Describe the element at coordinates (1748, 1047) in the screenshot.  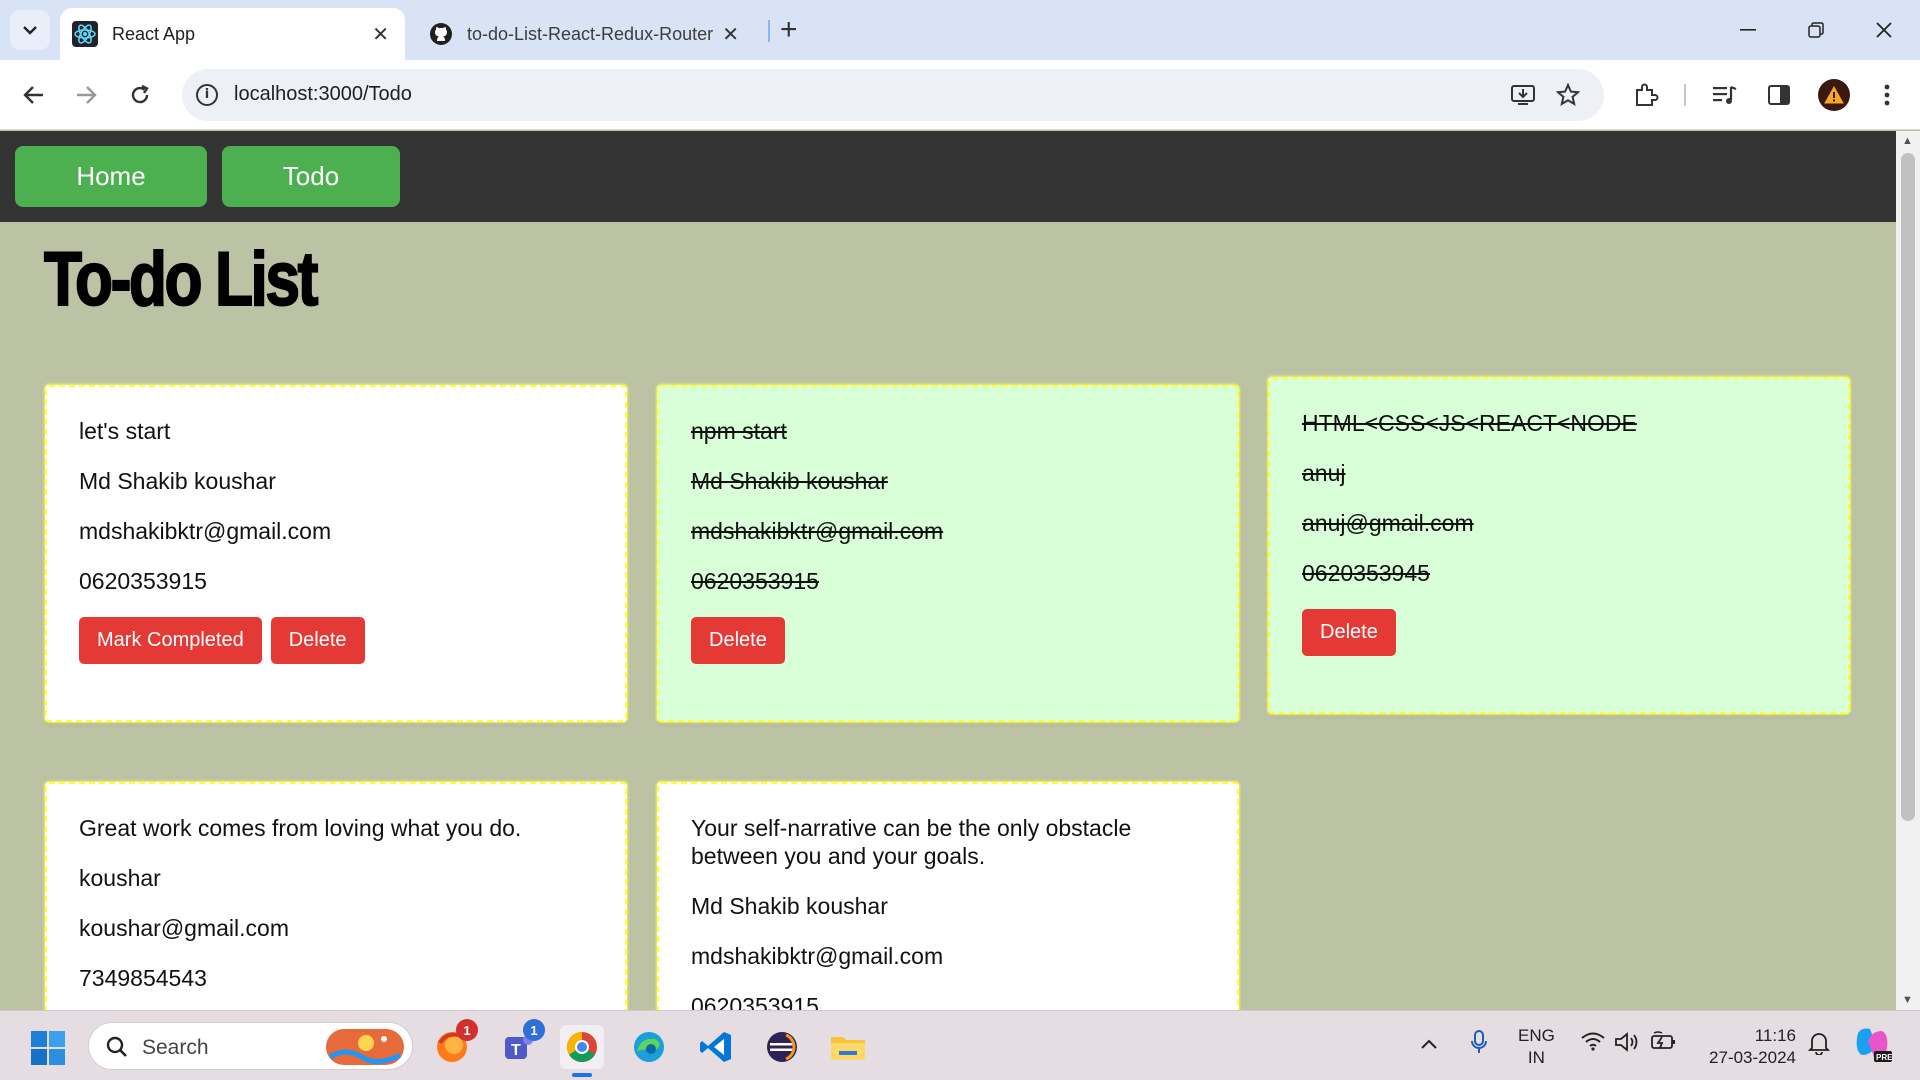
I see `system-clock: 11:16 27-03-2024` at that location.